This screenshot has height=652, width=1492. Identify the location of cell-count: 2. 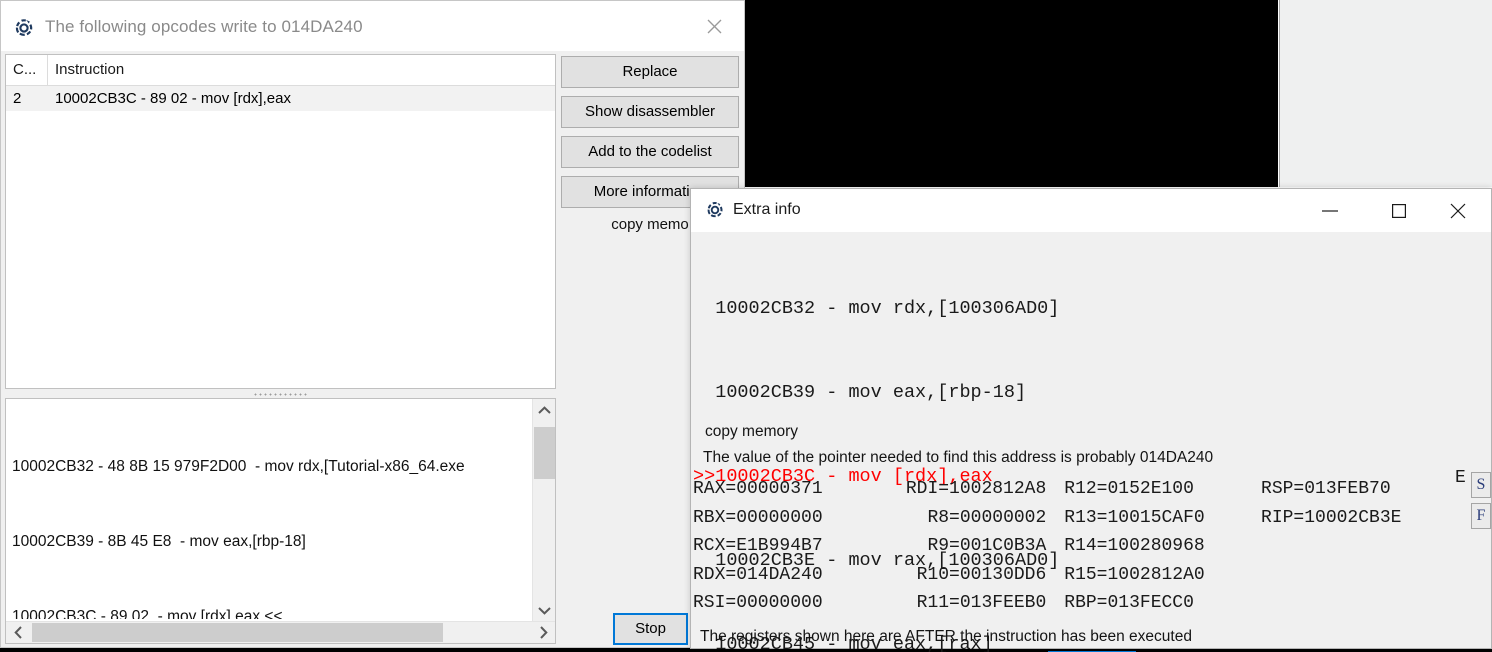
(17, 98).